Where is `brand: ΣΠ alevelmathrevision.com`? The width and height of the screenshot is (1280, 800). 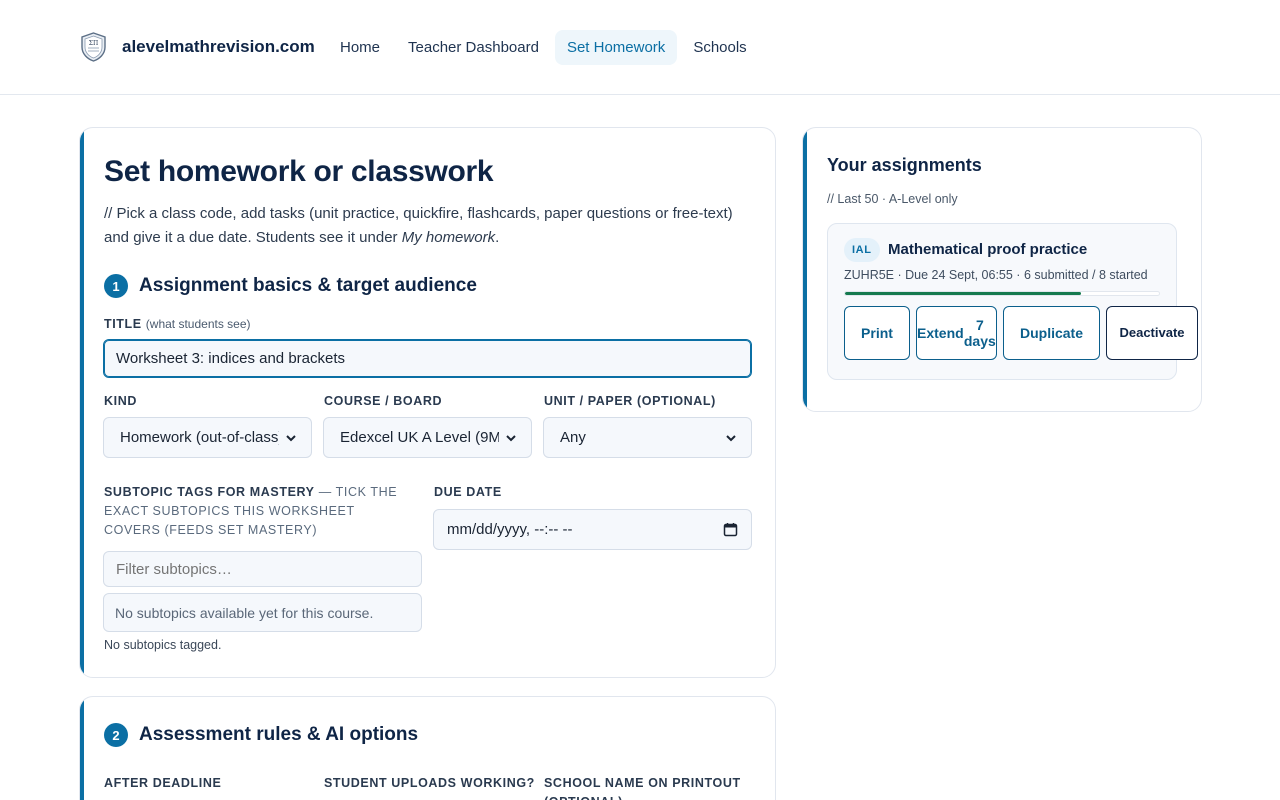 brand: ΣΠ alevelmathrevision.com is located at coordinates (197, 47).